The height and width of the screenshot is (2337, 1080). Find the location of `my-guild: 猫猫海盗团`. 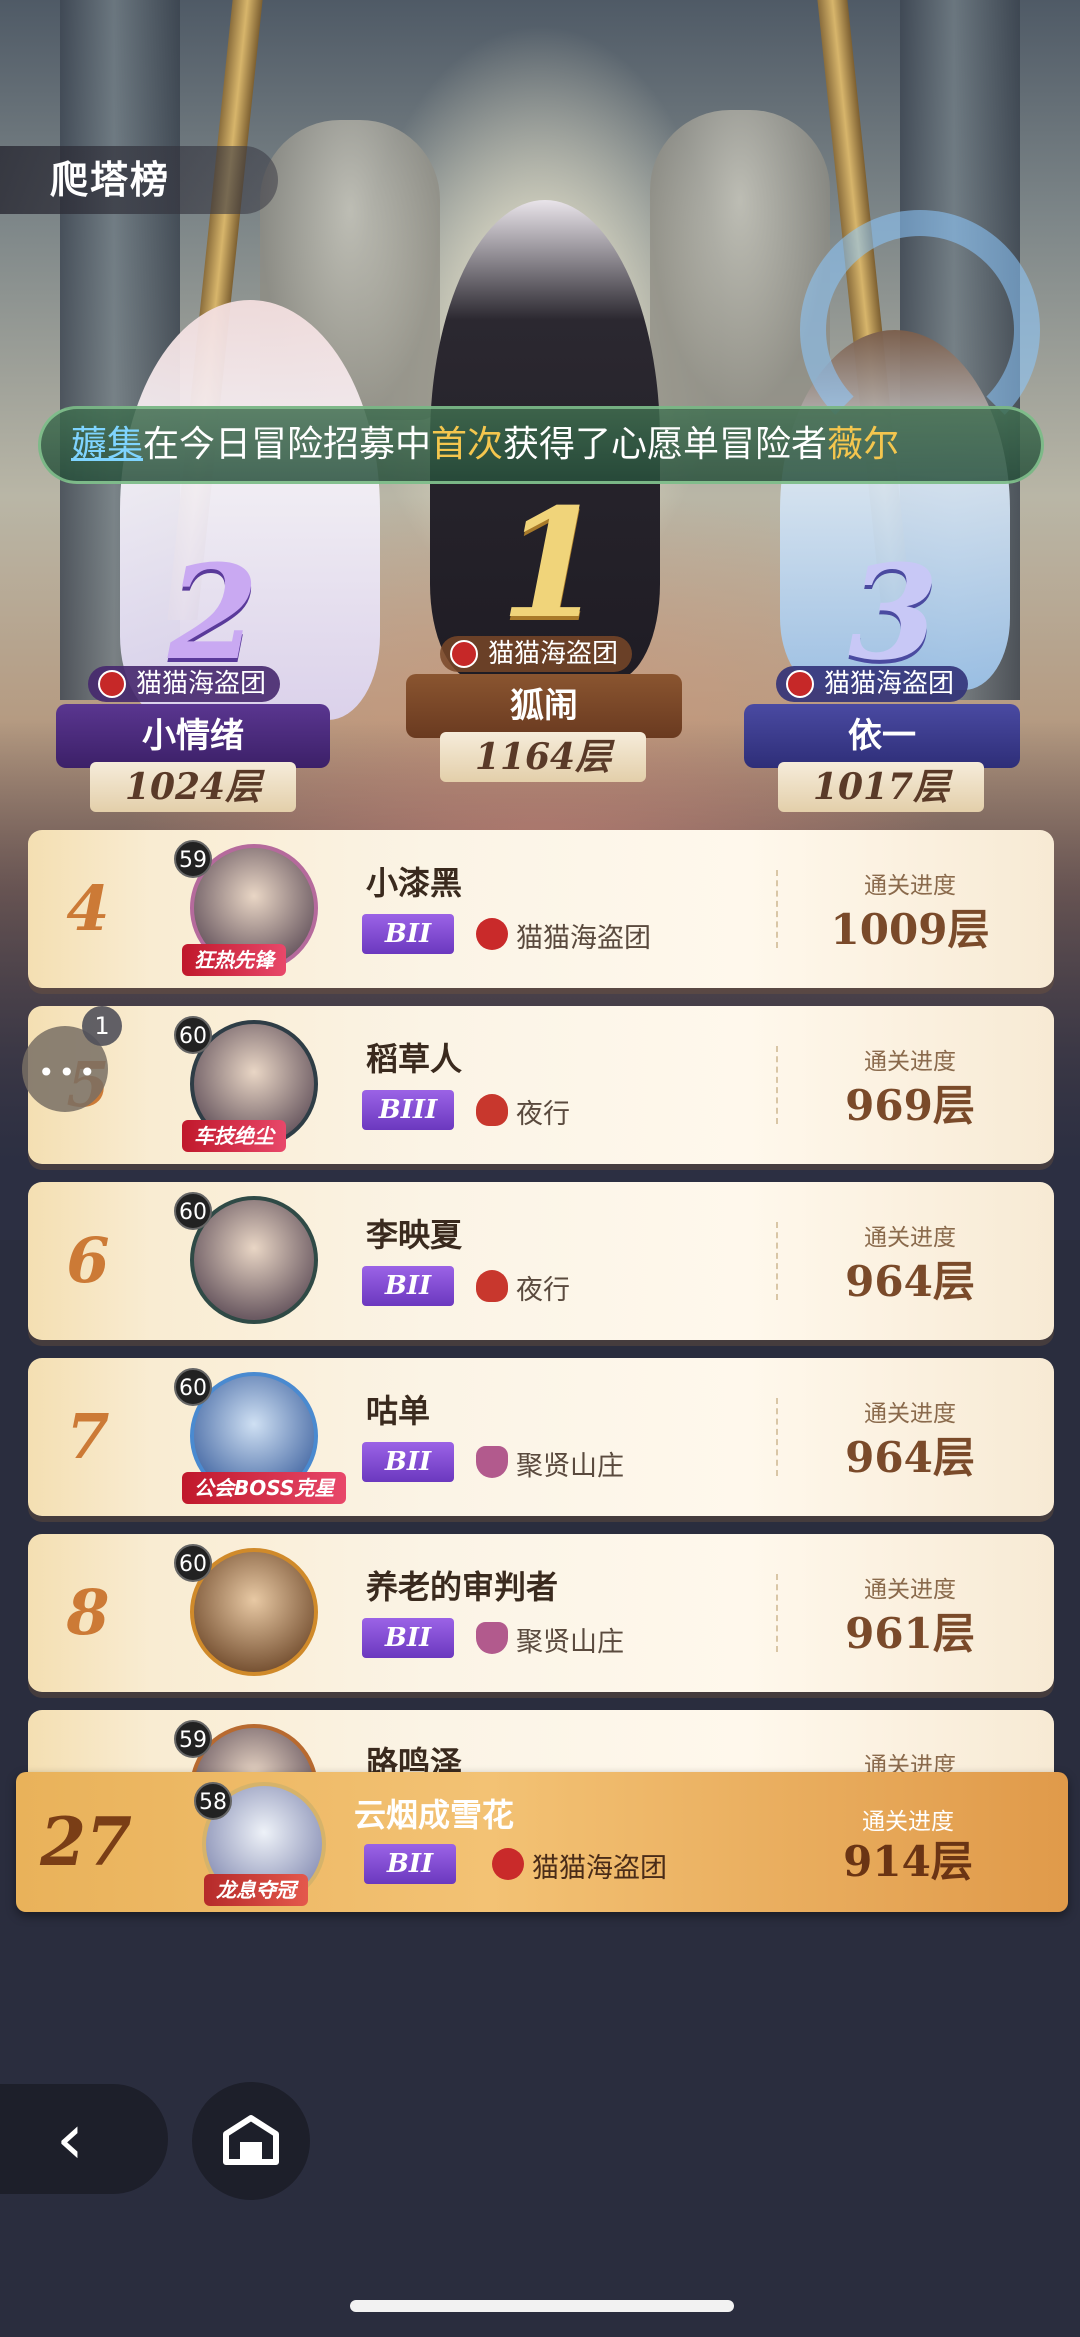

my-guild: 猫猫海盗团 is located at coordinates (579, 1865).